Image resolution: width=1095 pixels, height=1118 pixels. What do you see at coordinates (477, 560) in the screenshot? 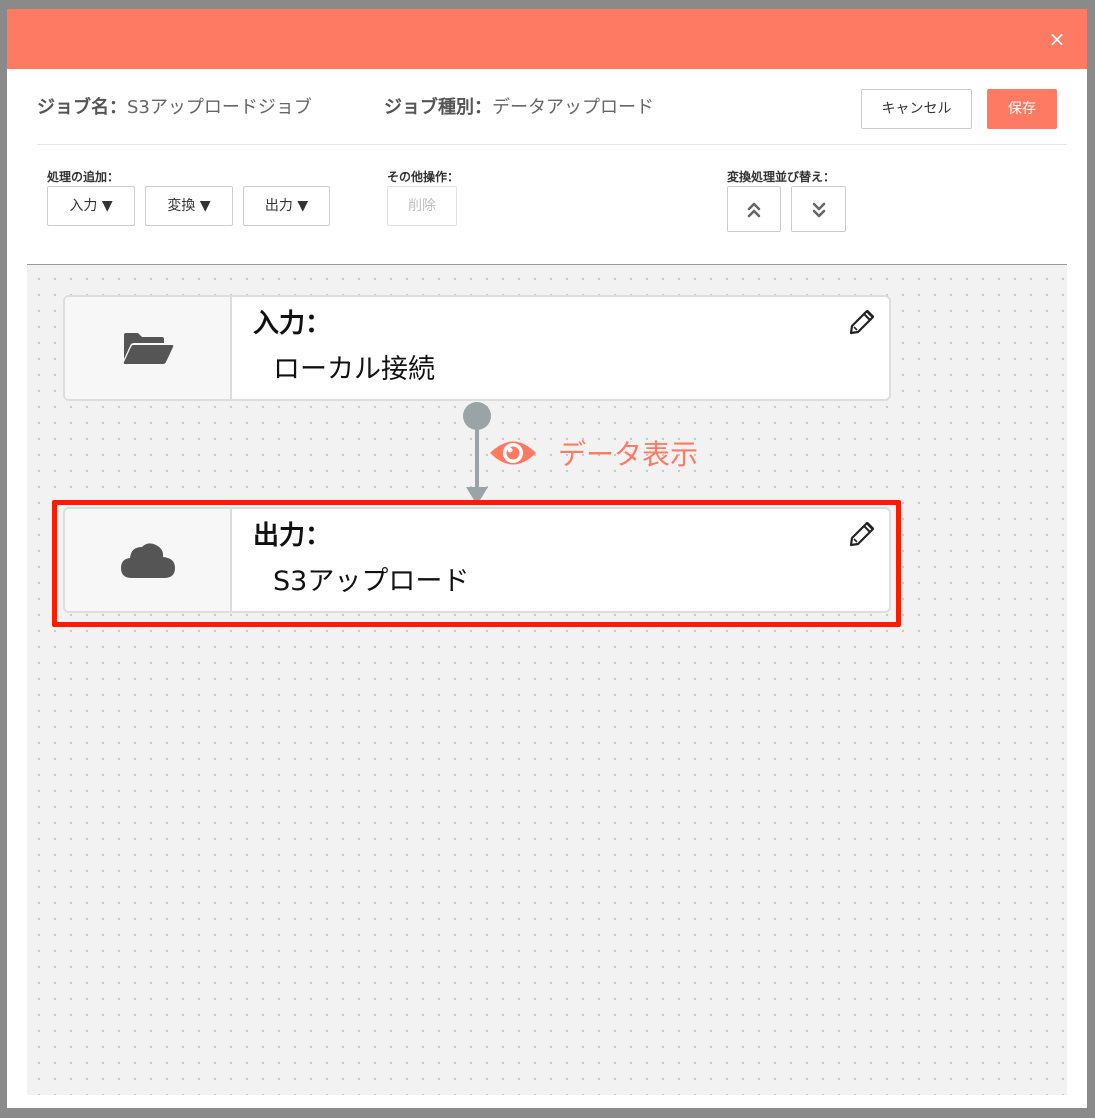
I see `flow-node-output: 出力： S3アップロード` at bounding box center [477, 560].